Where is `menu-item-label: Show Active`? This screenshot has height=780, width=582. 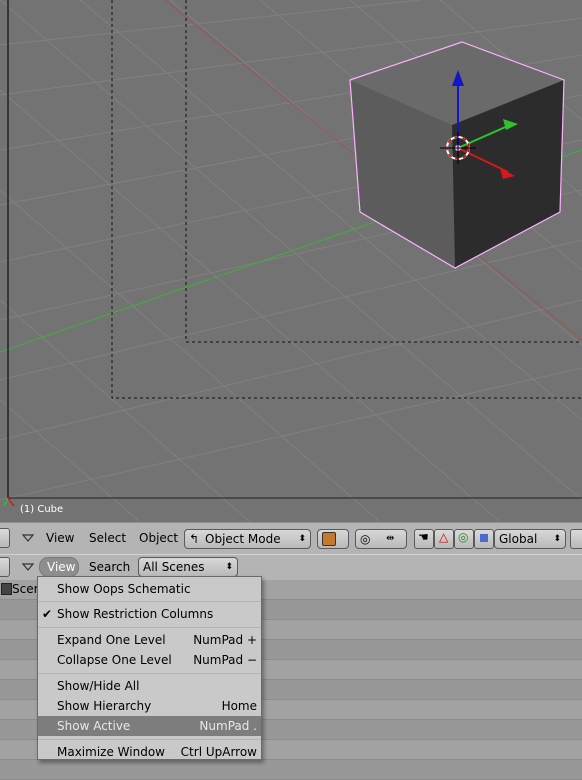
menu-item-label: Show Active is located at coordinates (94, 726).